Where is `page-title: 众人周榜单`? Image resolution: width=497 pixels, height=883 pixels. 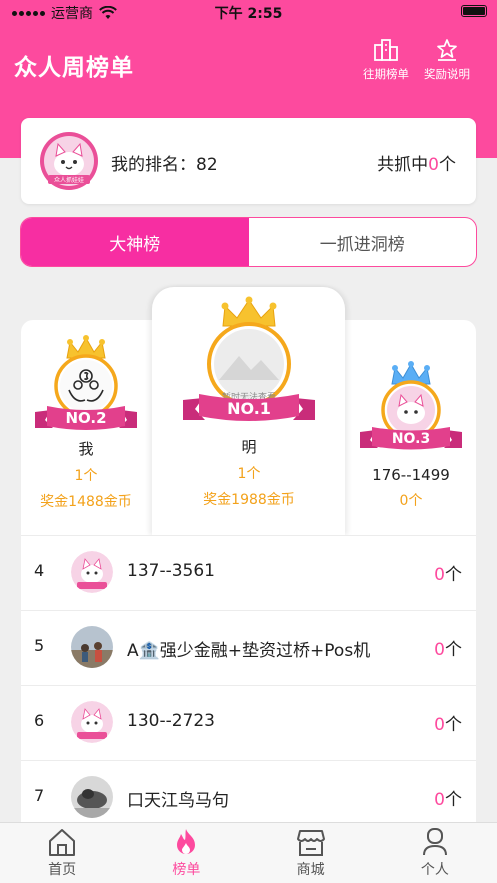 page-title: 众人周榜单 is located at coordinates (74, 68).